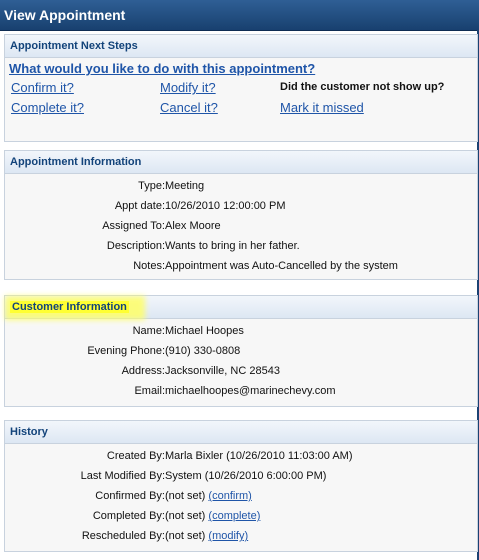 This screenshot has width=479, height=560. Describe the element at coordinates (362, 87) in the screenshot. I see `no-show-question: Did the customer not show up?` at that location.